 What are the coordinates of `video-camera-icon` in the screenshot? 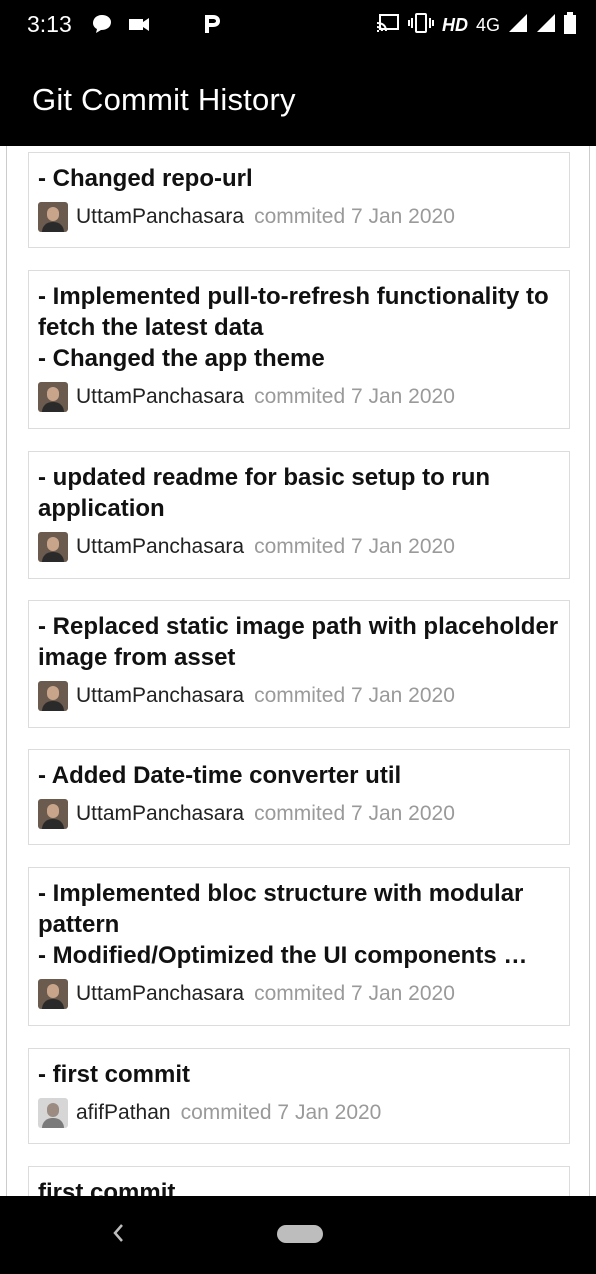 It's located at (139, 26).